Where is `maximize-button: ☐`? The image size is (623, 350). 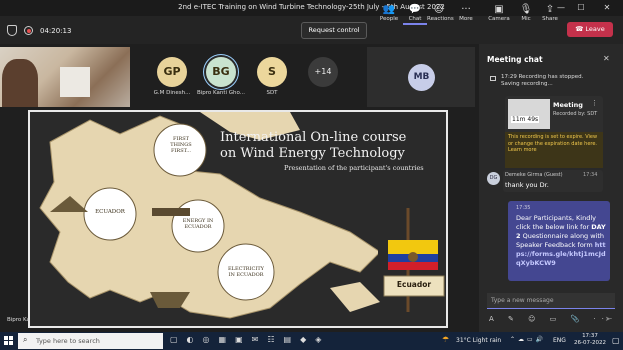 maximize-button: ☐ is located at coordinates (581, 7).